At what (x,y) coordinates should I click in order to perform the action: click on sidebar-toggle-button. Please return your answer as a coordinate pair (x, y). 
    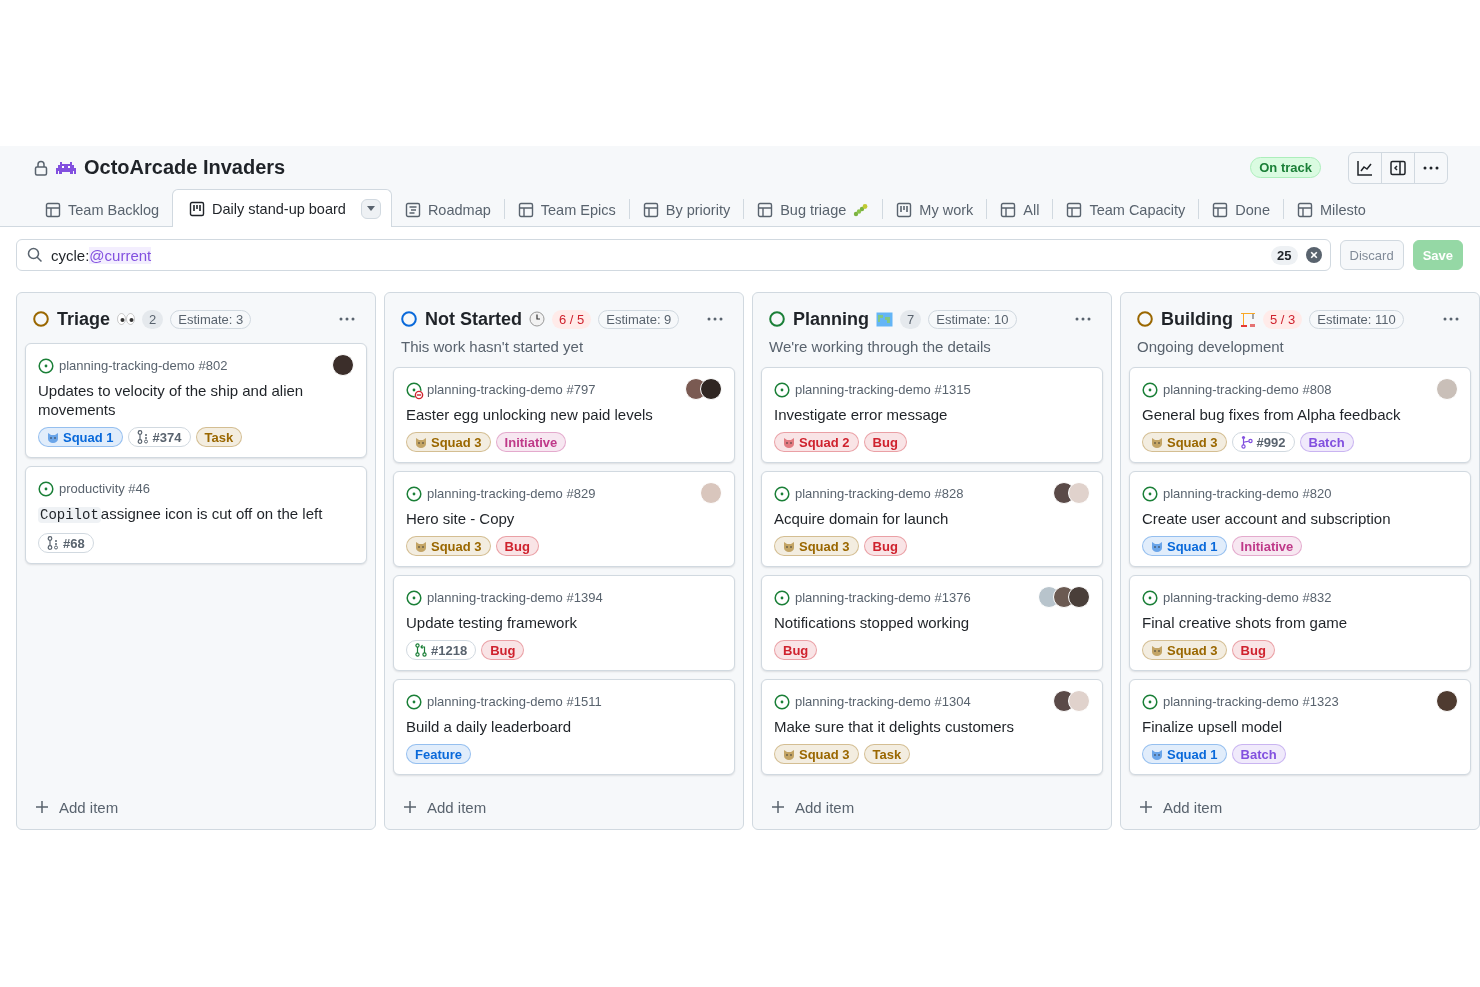
    Looking at the image, I should click on (1398, 167).